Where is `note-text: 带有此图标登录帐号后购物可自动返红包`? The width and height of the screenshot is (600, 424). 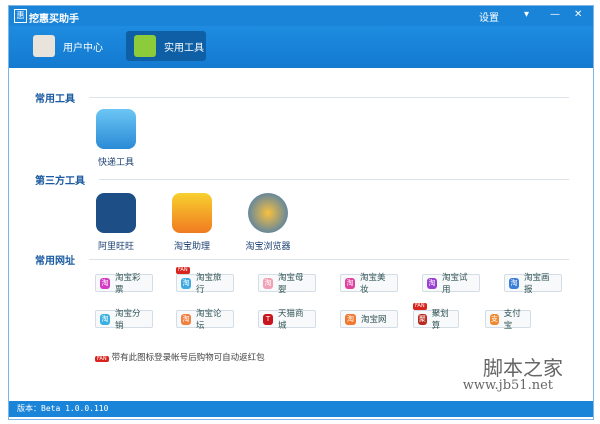
note-text: 带有此图标登录帐号后购物可自动返红包 is located at coordinates (188, 358).